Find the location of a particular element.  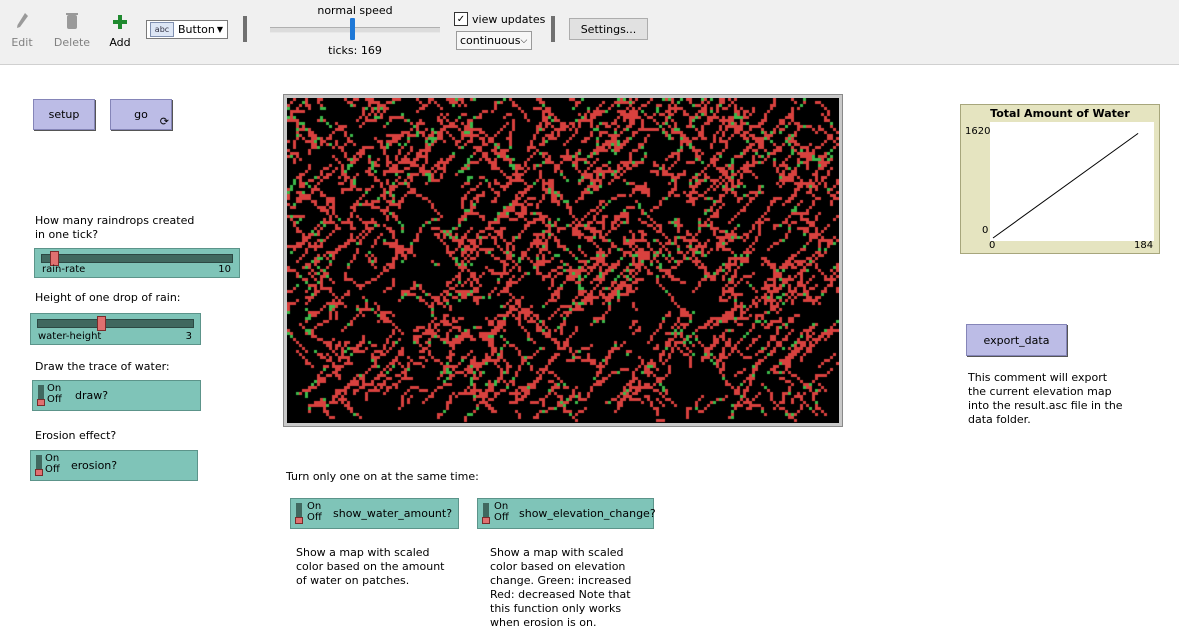

draw-prompt: Draw the trace of water: is located at coordinates (102, 366).